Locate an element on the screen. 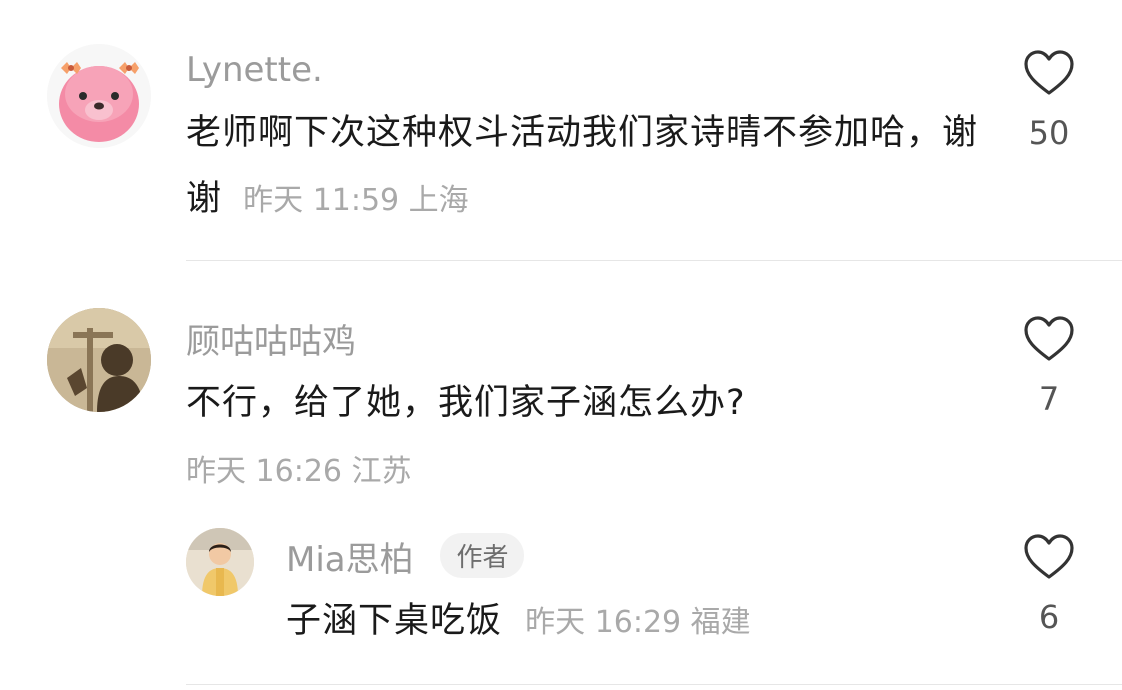 This screenshot has height=690, width=1122. like-button: 6 is located at coordinates (1049, 585).